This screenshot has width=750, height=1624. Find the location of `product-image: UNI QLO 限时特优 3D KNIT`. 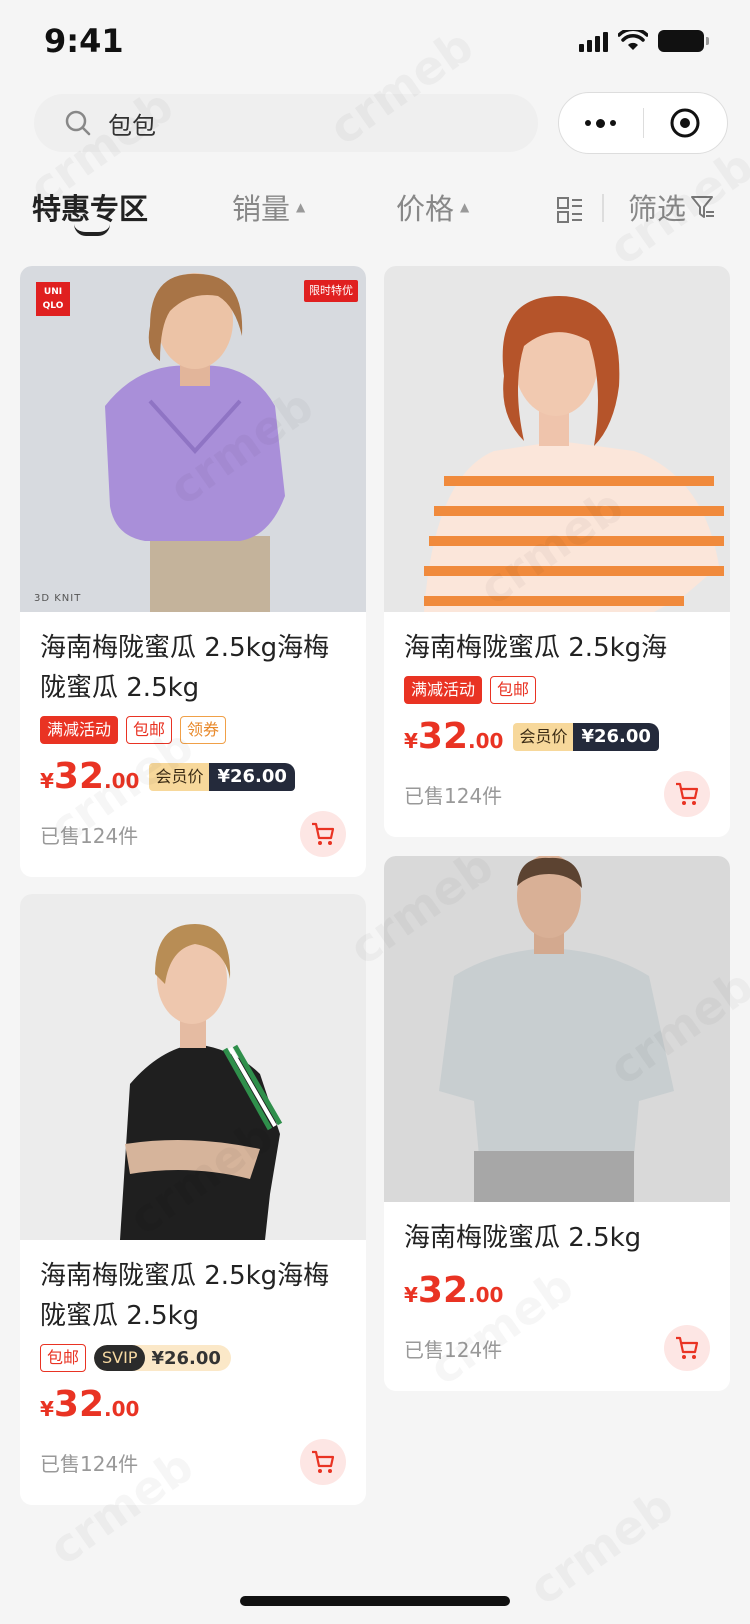

product-image: UNI QLO 限时特优 3D KNIT is located at coordinates (193, 439).